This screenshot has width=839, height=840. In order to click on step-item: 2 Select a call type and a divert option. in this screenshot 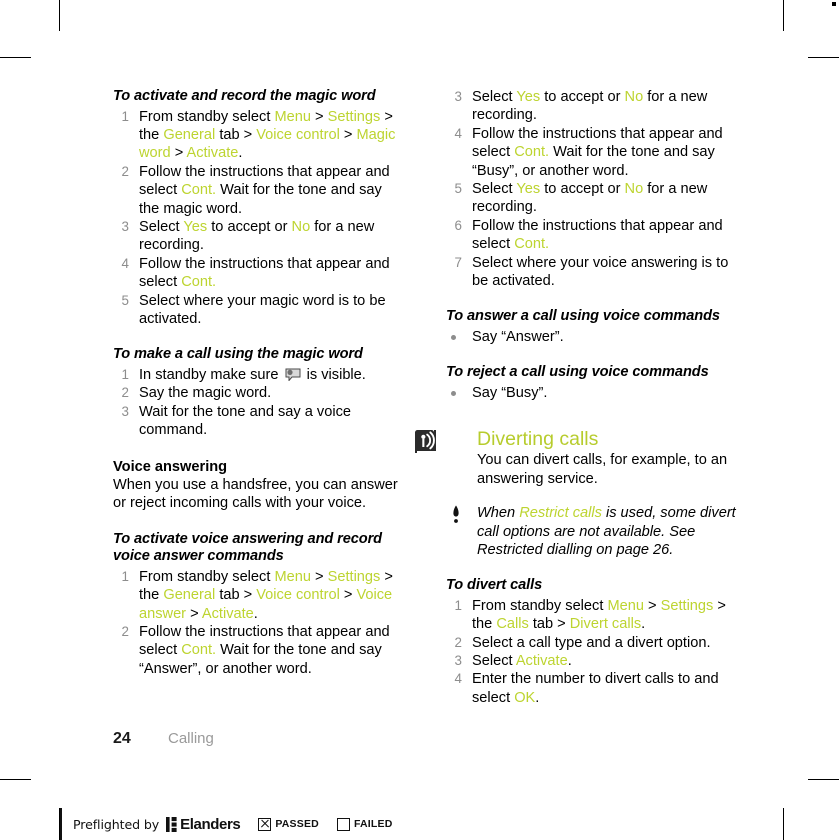, I will do `click(596, 643)`.